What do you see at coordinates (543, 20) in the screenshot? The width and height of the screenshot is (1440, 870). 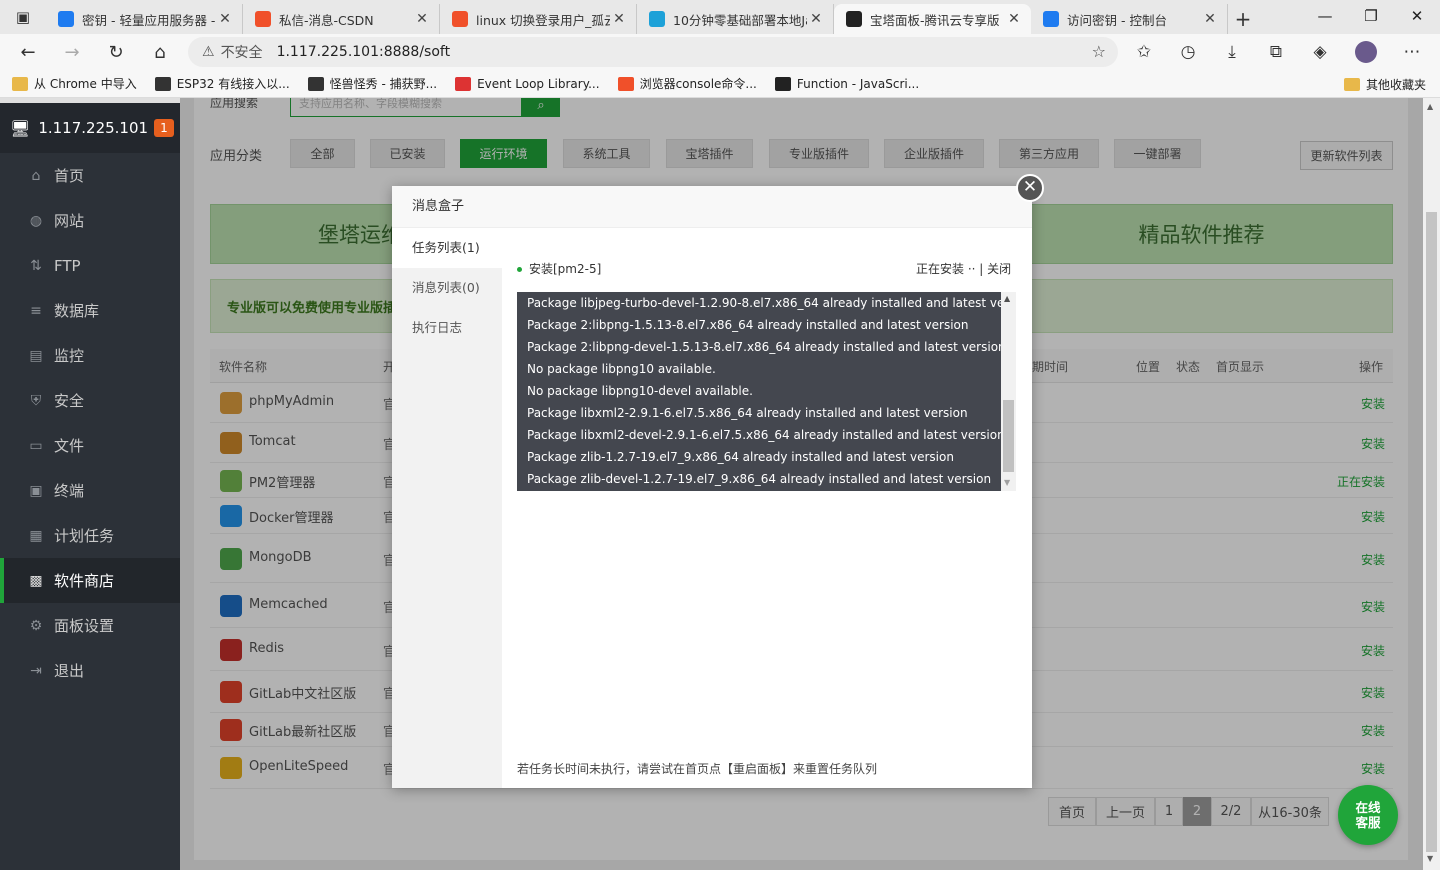 I see `browser-tab-title: linux 切换登录用户_孤云` at bounding box center [543, 20].